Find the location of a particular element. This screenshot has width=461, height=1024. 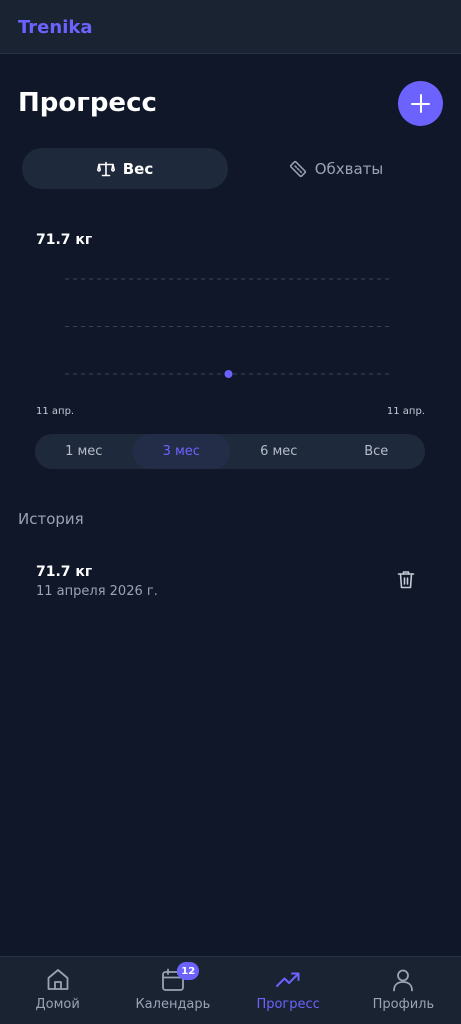

user-icon is located at coordinates (403, 980).